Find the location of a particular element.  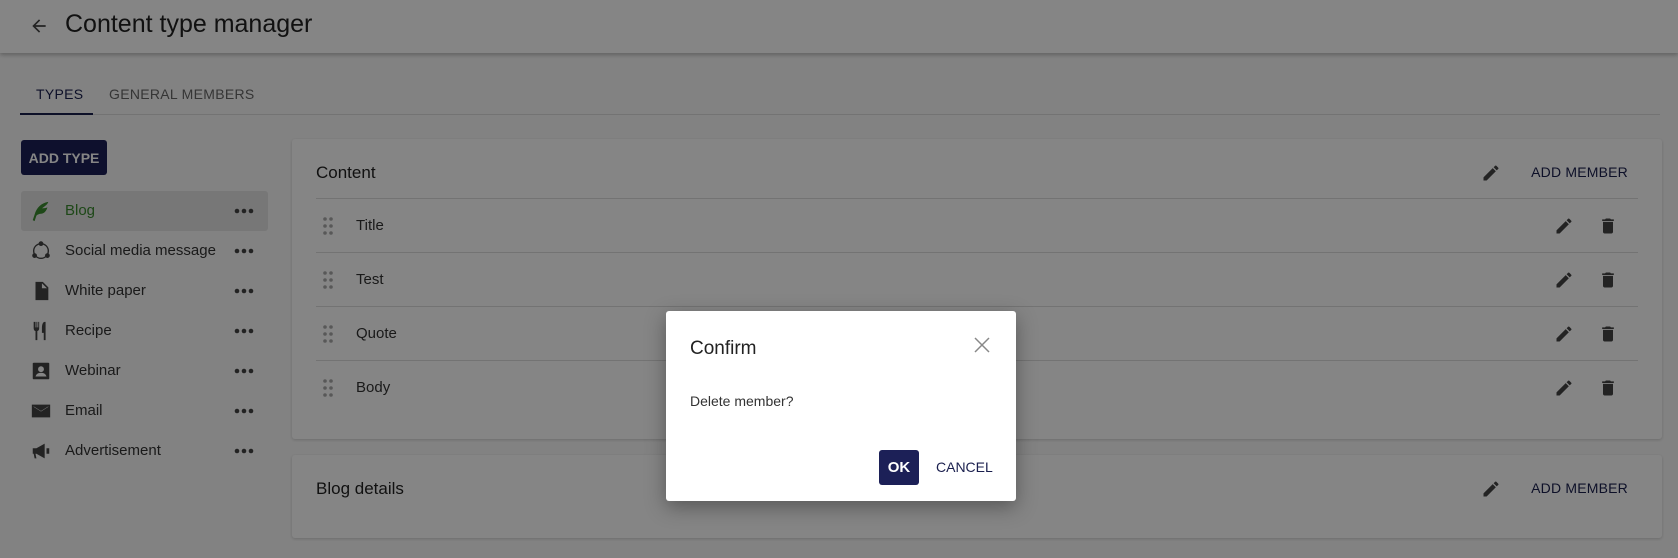

cancel-button: CANCEL is located at coordinates (964, 467).